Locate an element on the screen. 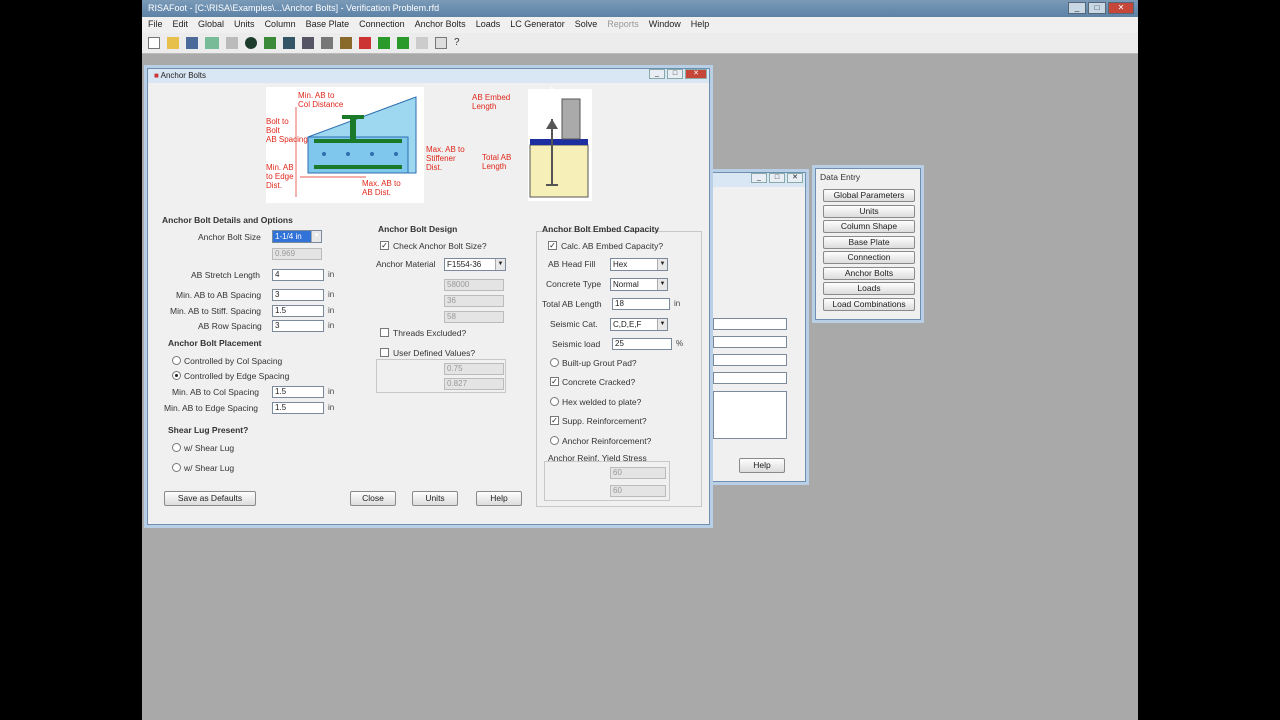 The image size is (1280, 720). embed-length-input: 18 is located at coordinates (641, 304).